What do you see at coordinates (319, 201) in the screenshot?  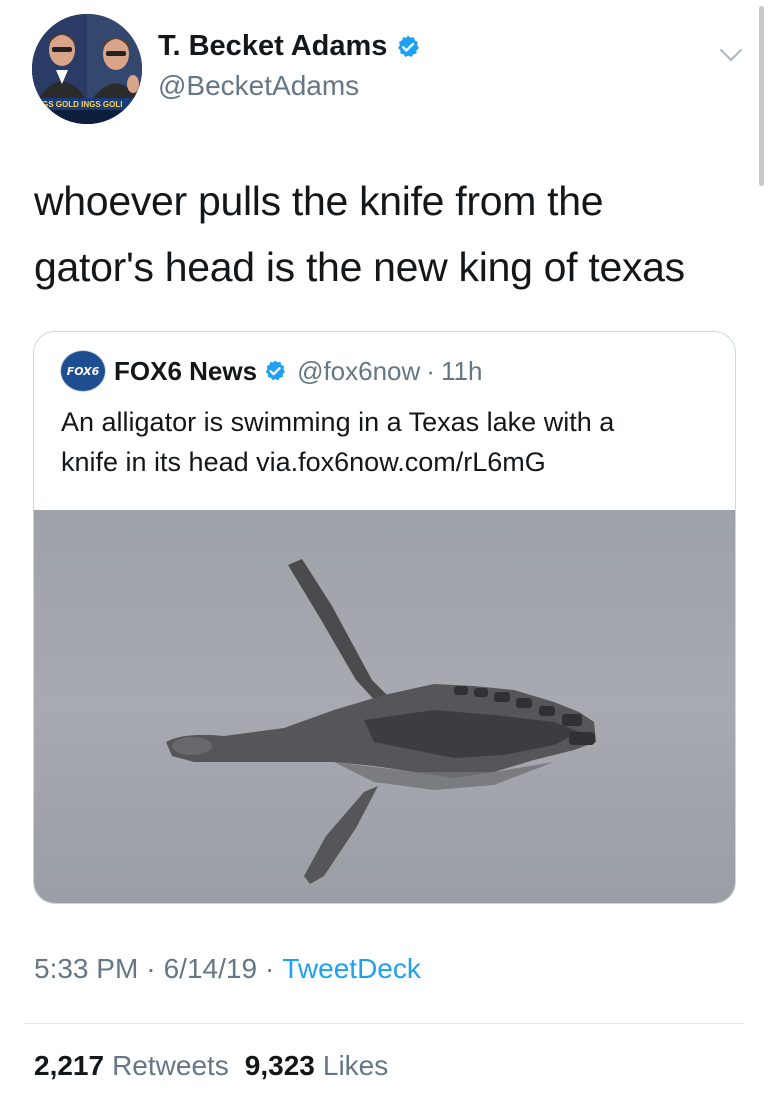 I see `tweet-text-line: whoever pulls the knife from the` at bounding box center [319, 201].